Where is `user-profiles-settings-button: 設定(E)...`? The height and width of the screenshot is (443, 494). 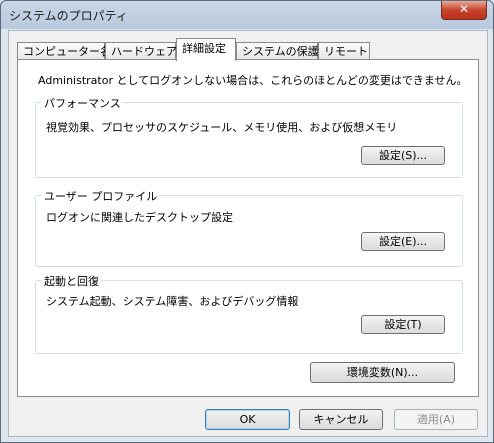
user-profiles-settings-button: 設定(E)... is located at coordinates (403, 241).